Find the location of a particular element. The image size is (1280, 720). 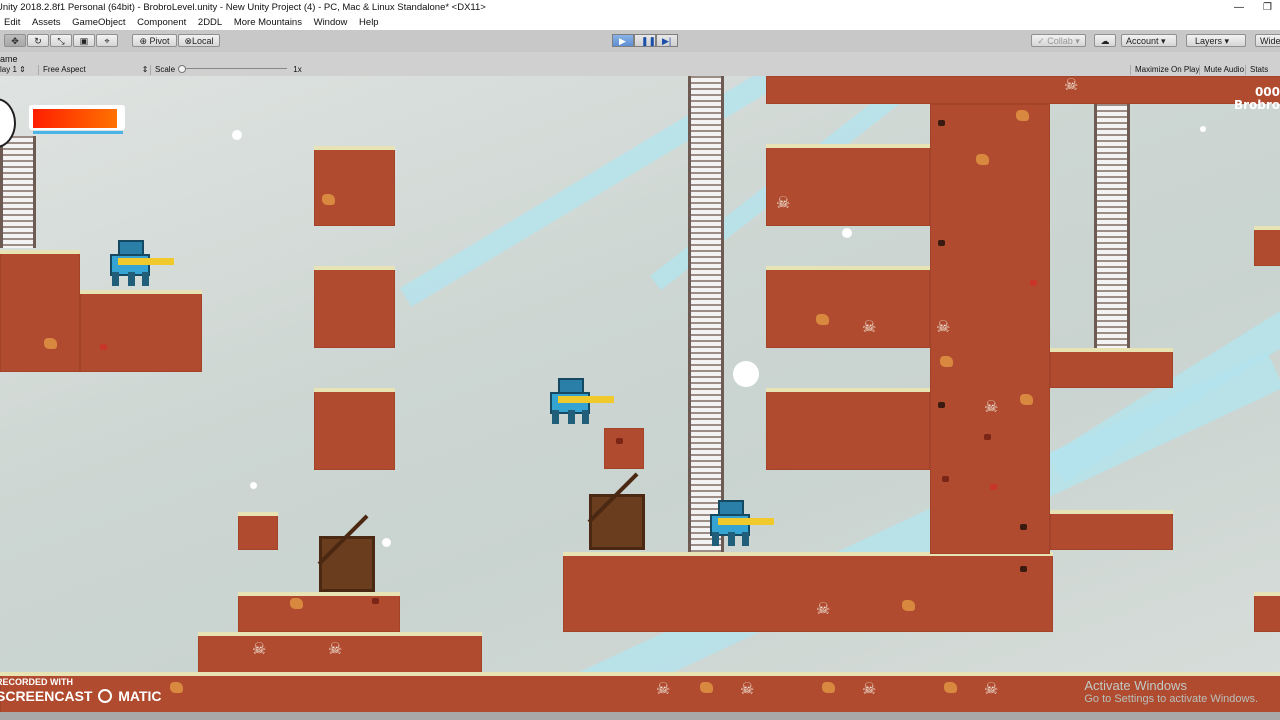

energy-bar is located at coordinates (78, 132).